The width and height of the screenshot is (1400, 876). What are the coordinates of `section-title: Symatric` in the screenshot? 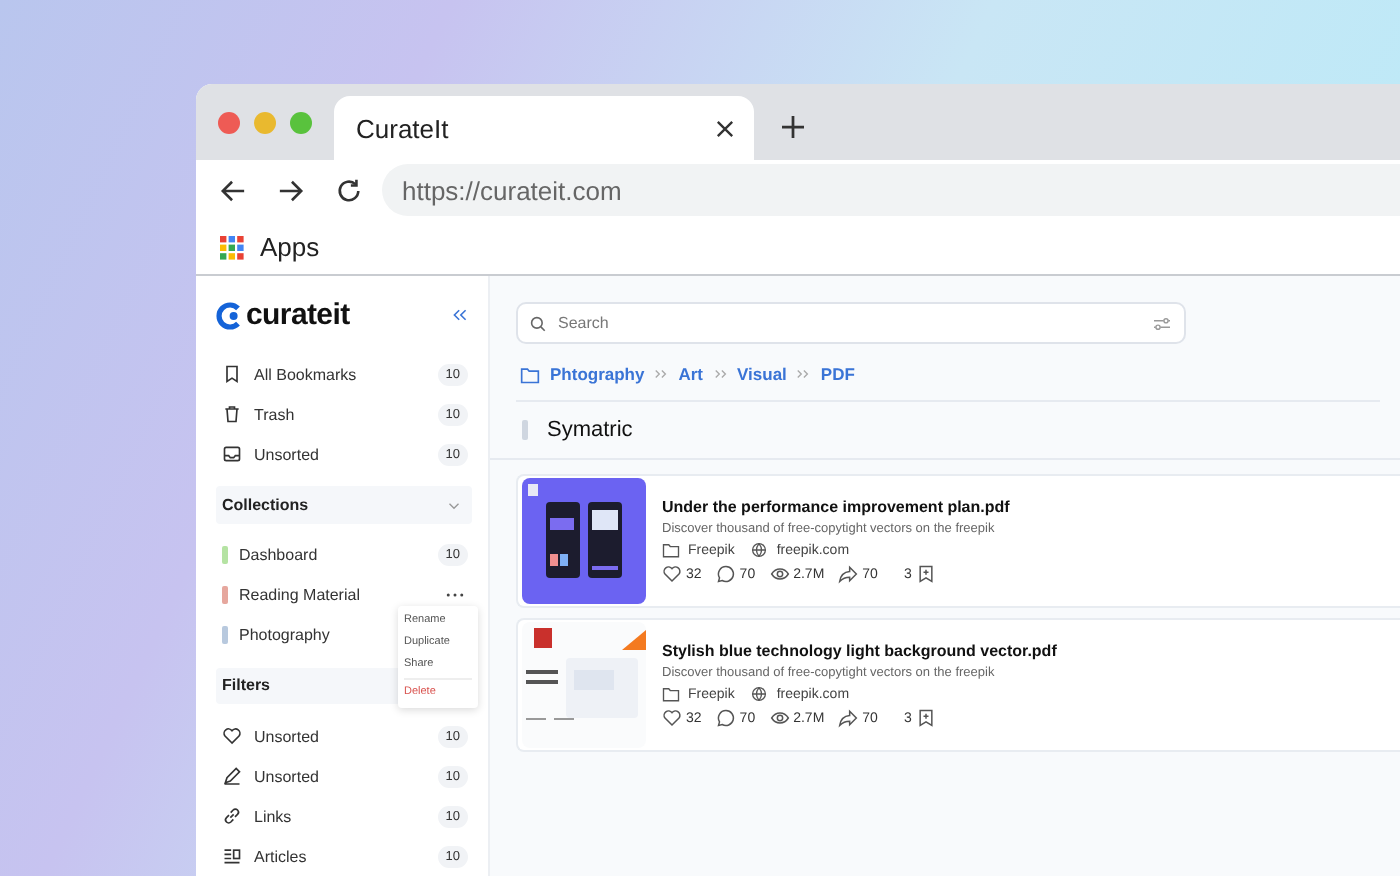 It's located at (590, 430).